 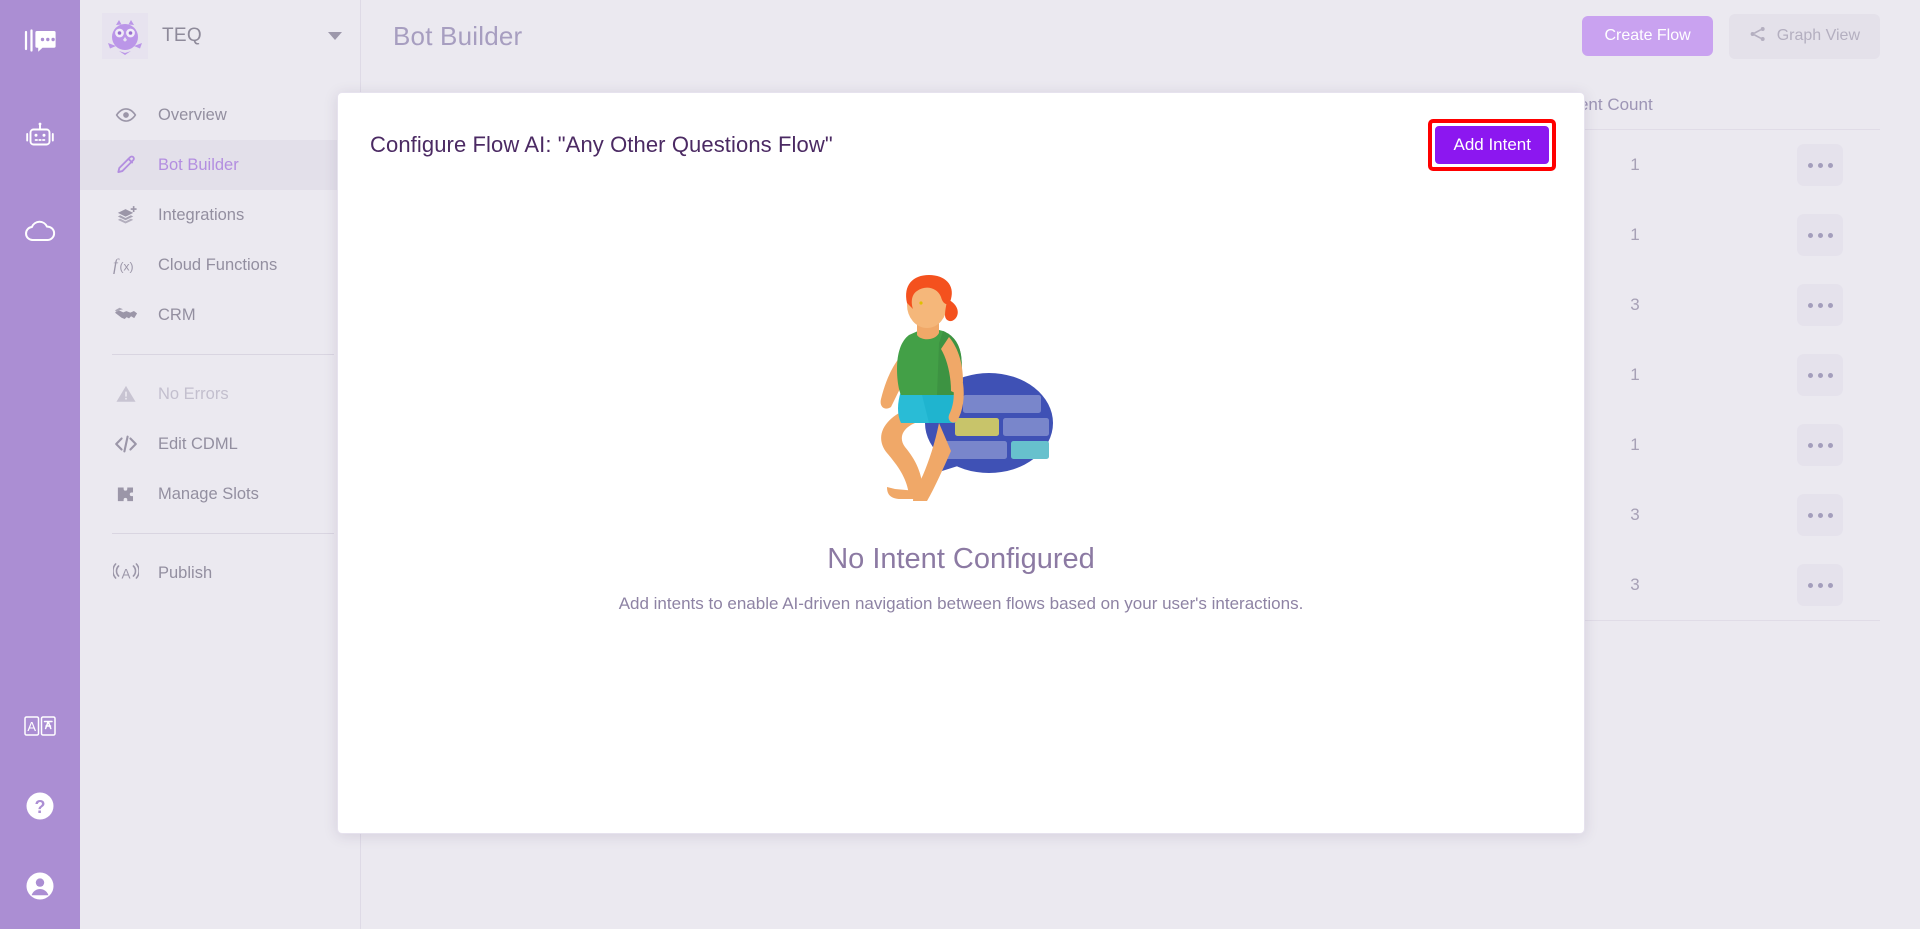 What do you see at coordinates (961, 559) in the screenshot?
I see `empty-state-title: No Intent Configured` at bounding box center [961, 559].